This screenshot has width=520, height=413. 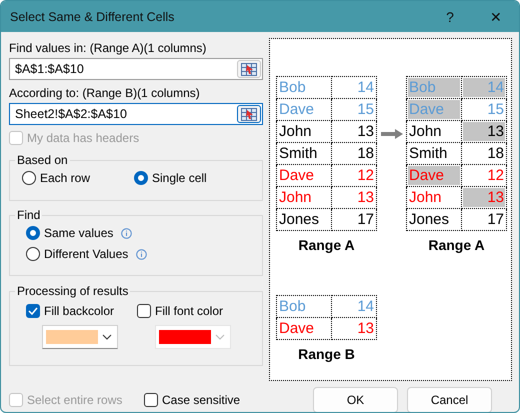 What do you see at coordinates (136, 114) in the screenshot?
I see `range-field: Sheet2!$A$2:$A$10` at bounding box center [136, 114].